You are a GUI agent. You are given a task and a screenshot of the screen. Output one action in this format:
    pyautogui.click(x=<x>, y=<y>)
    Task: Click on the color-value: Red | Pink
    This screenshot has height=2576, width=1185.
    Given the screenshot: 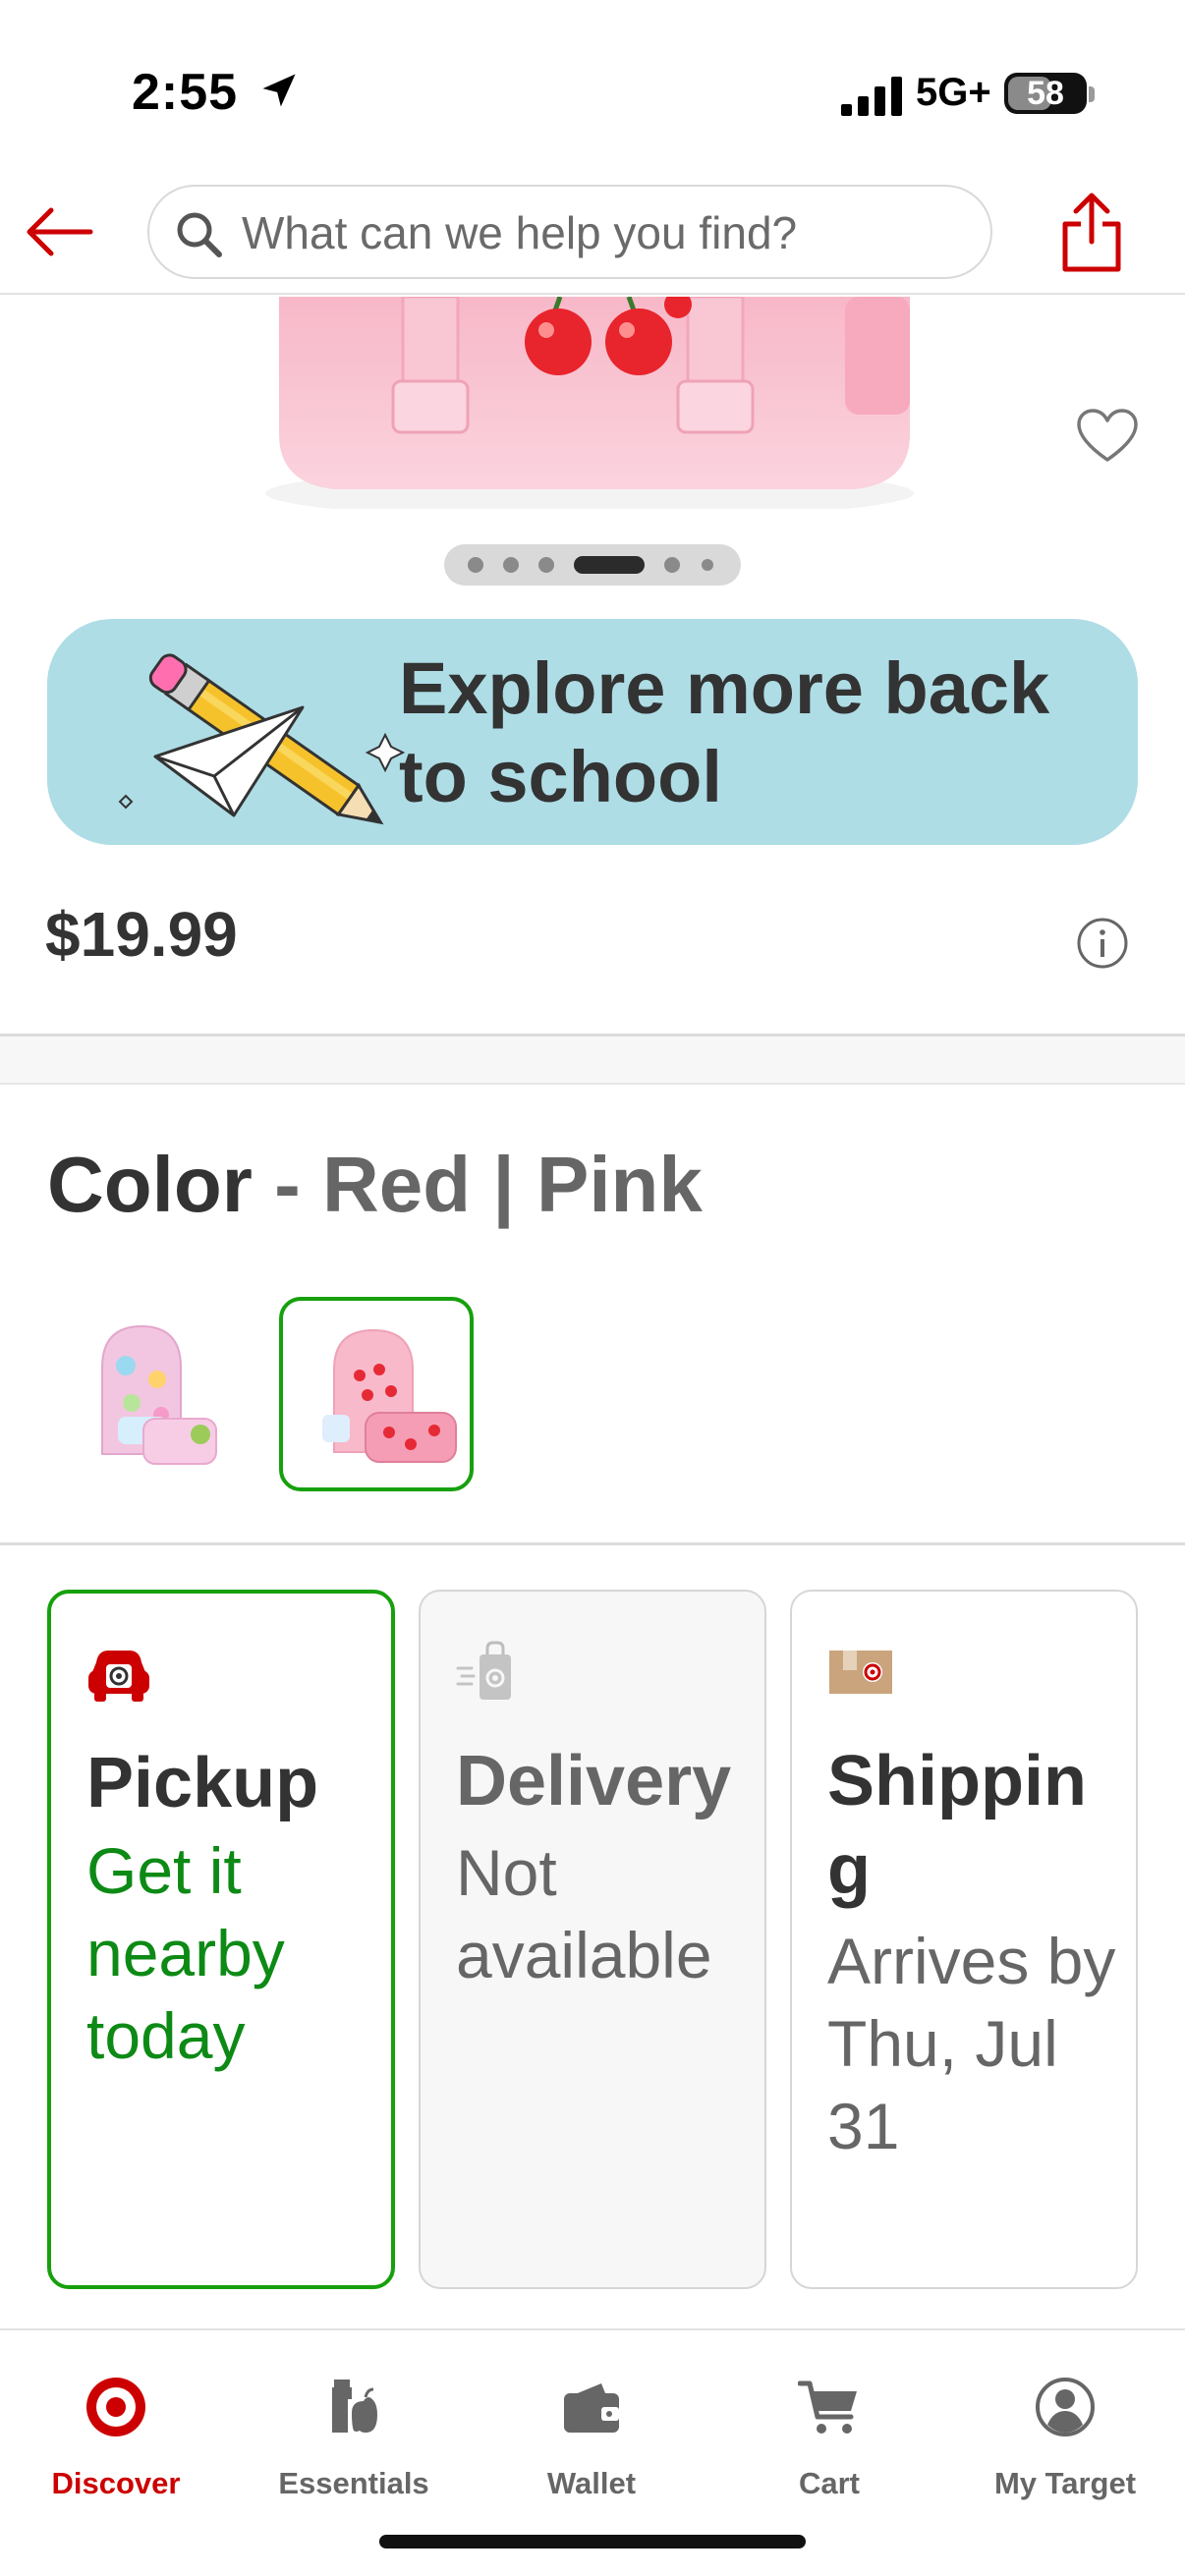 What is the action you would take?
    pyautogui.click(x=512, y=1184)
    